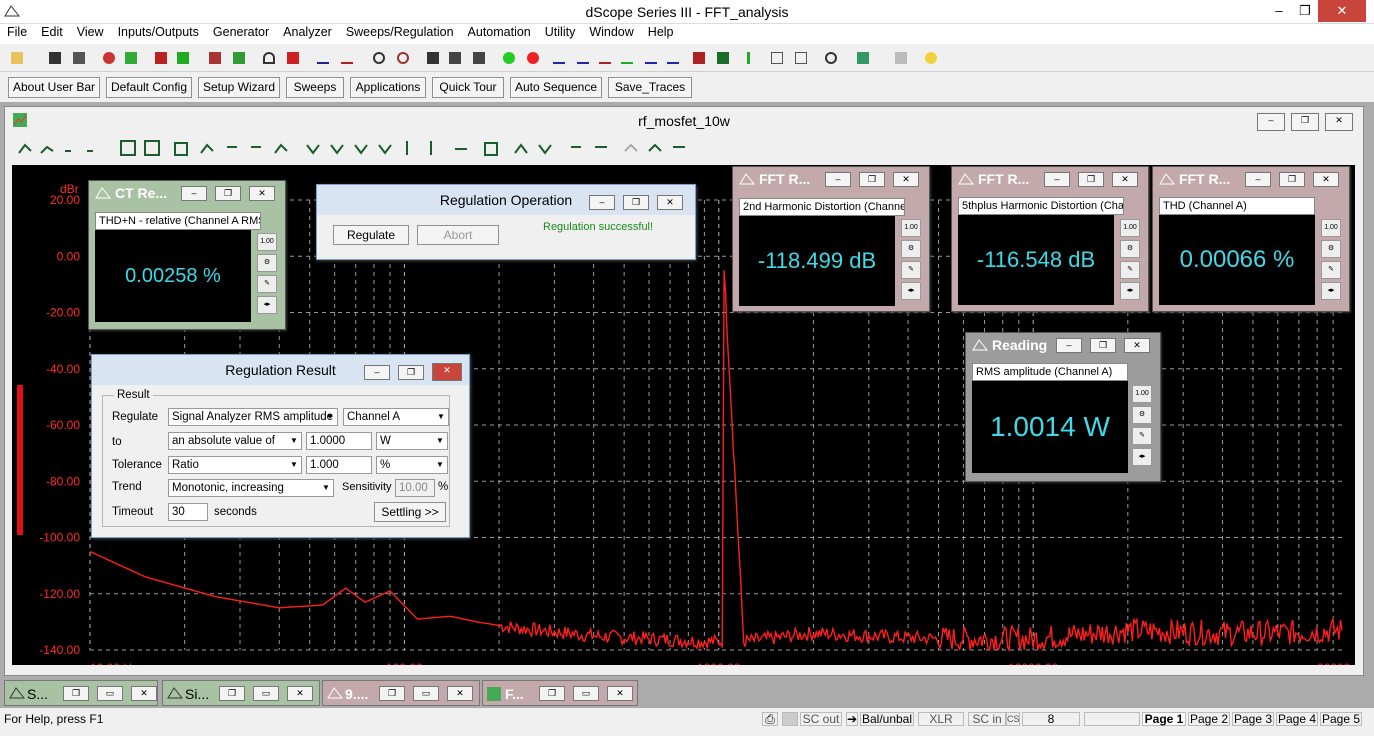 Image resolution: width=1374 pixels, height=736 pixels. I want to click on fft1-min-button: –, so click(838, 179).